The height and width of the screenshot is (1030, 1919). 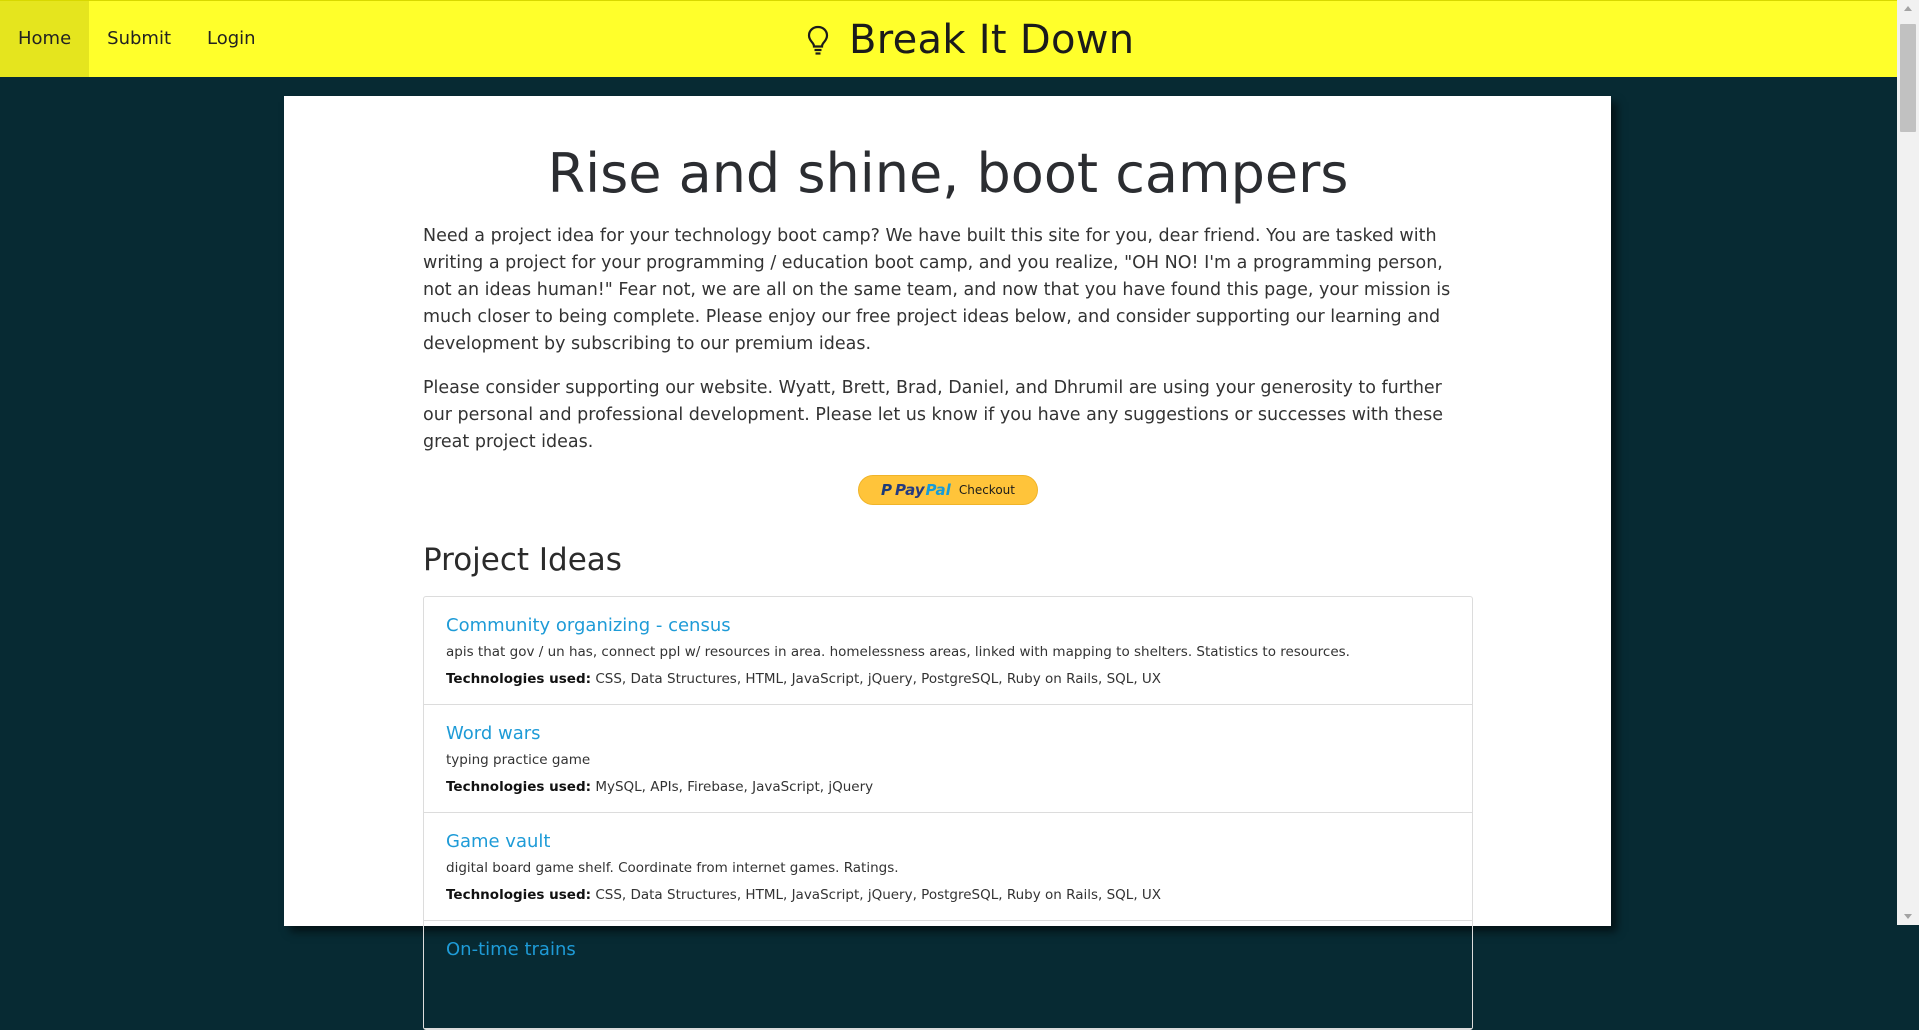 What do you see at coordinates (498, 842) in the screenshot?
I see `project-title-link: Game vault` at bounding box center [498, 842].